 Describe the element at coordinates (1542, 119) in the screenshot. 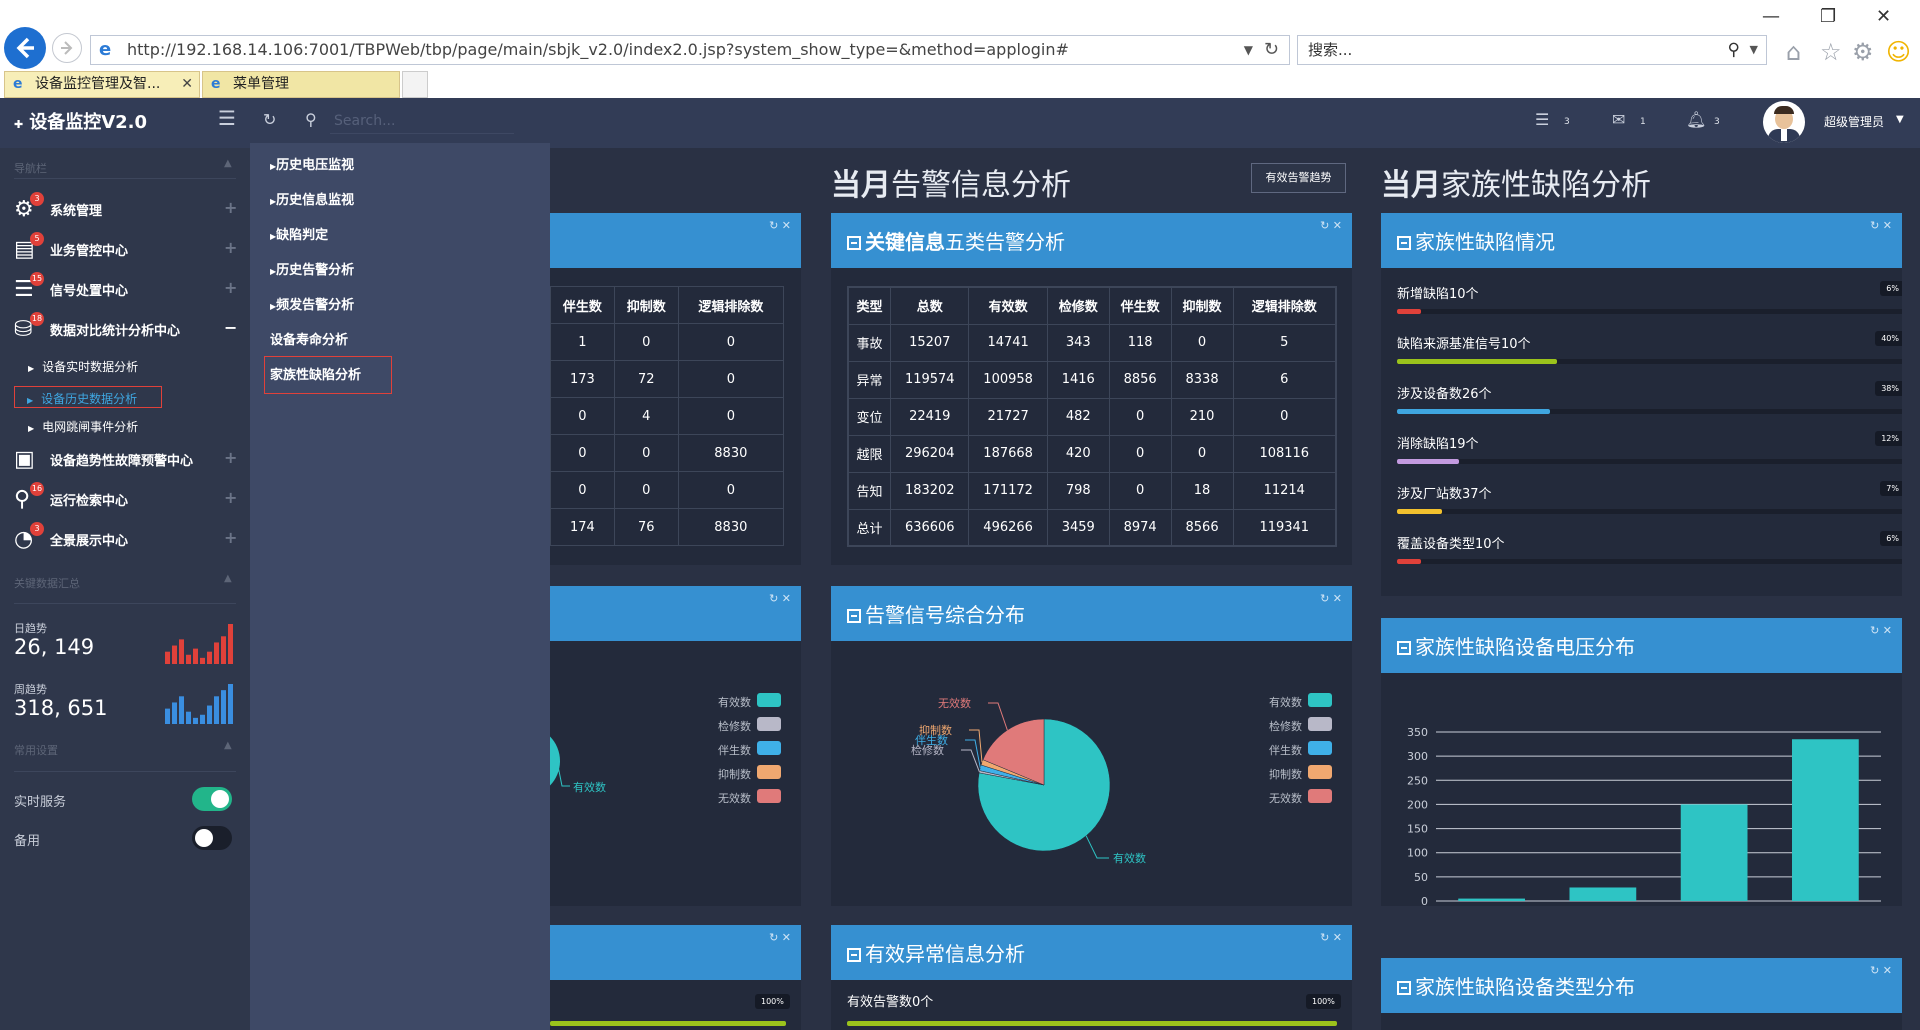

I see `list-icon: ☰` at that location.